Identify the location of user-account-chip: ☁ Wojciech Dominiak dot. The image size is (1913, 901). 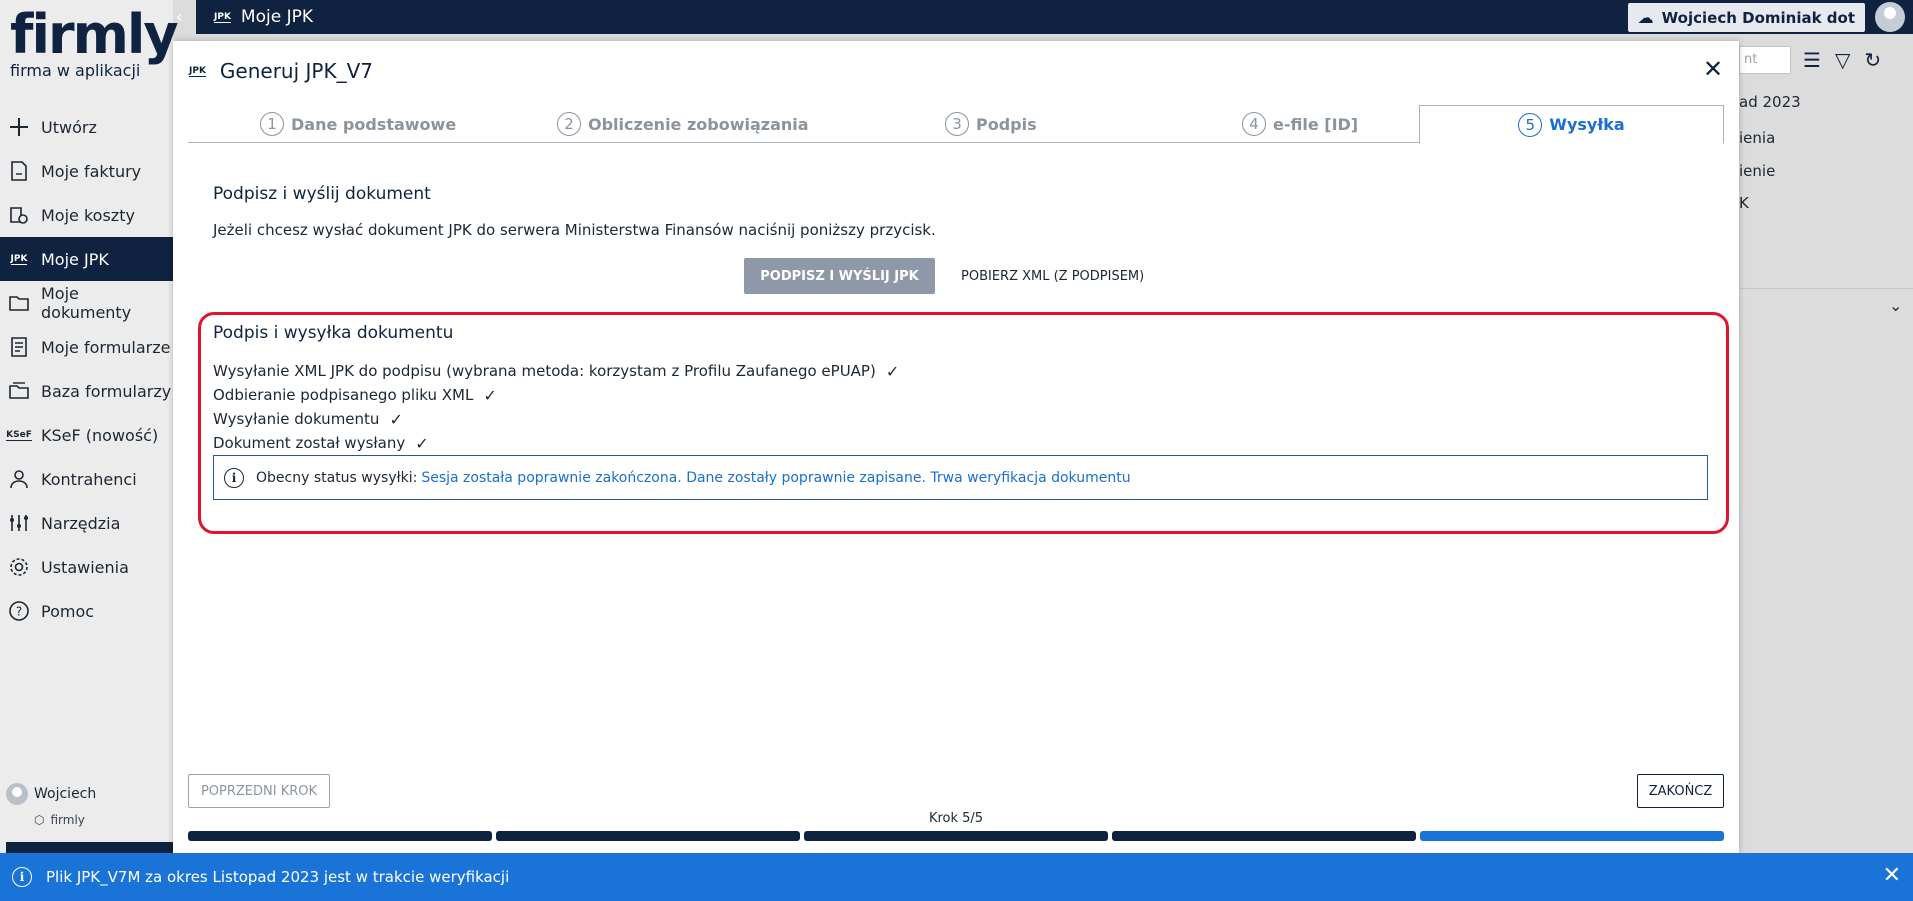
(1746, 17).